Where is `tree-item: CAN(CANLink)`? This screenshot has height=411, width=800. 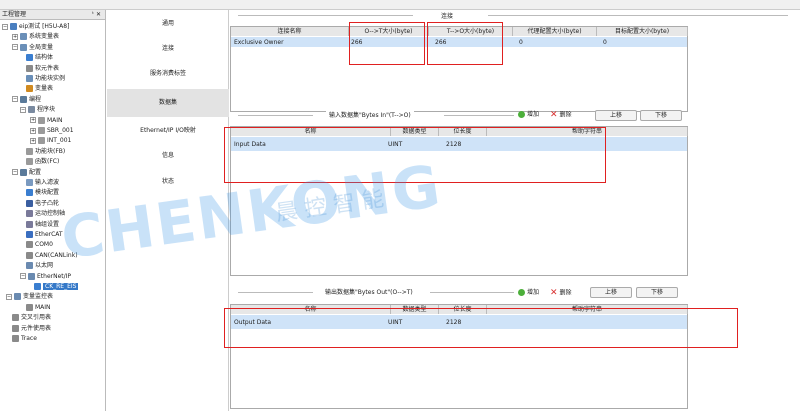
tree-item: CAN(CANLink) is located at coordinates (52, 255).